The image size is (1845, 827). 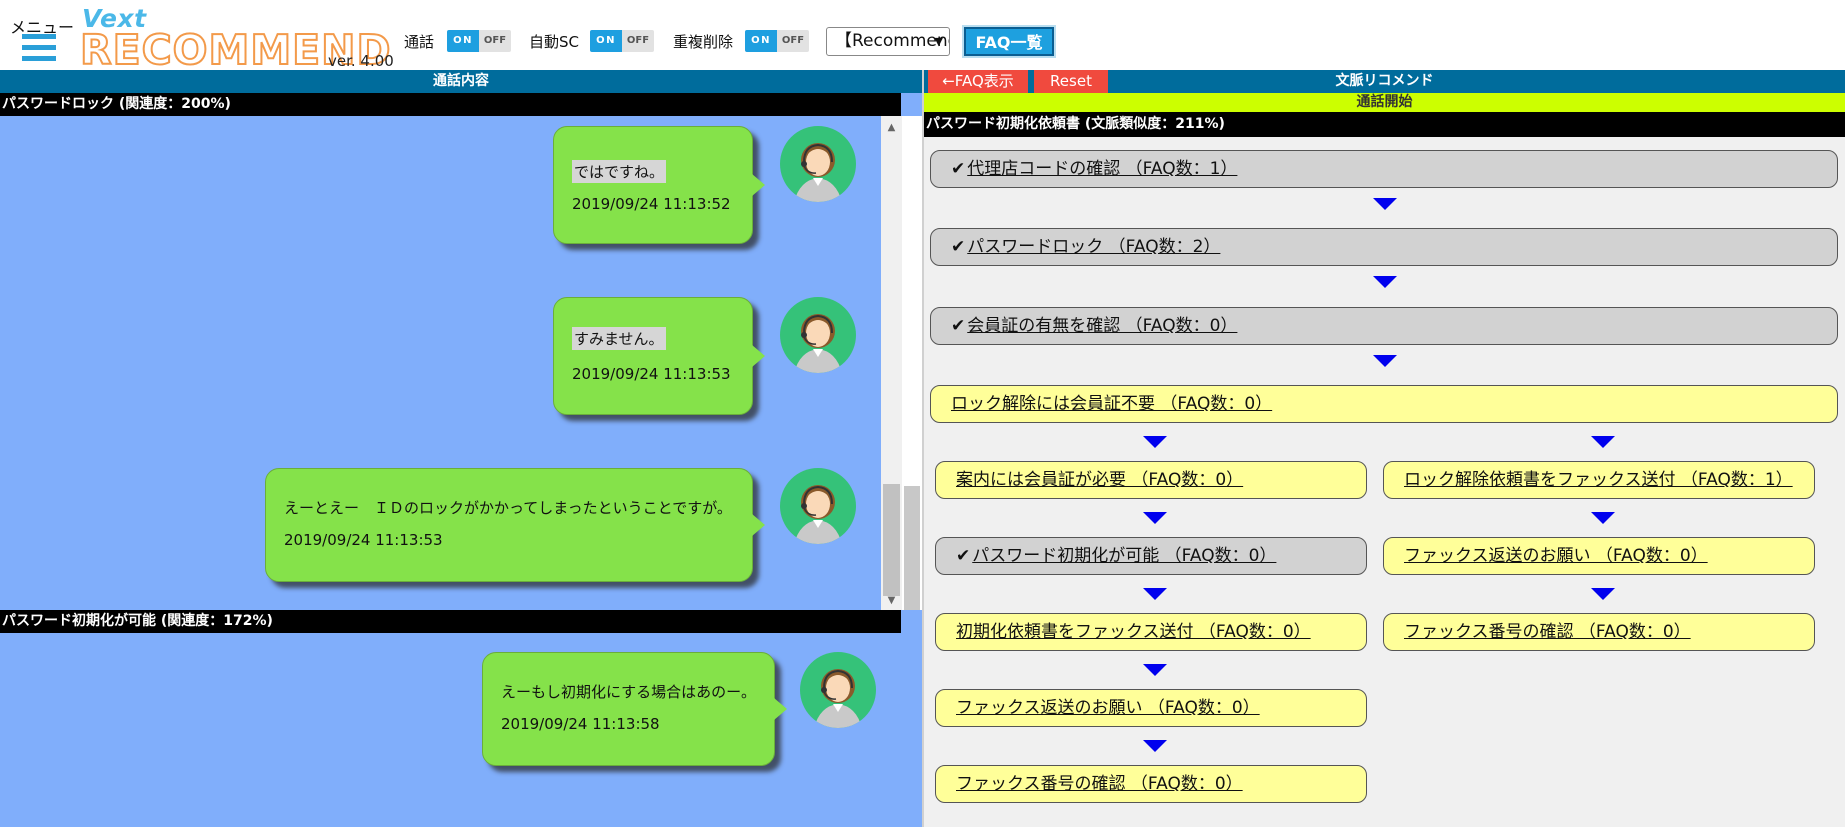 I want to click on toggle-autoscroll: ON OFF, so click(x=622, y=41).